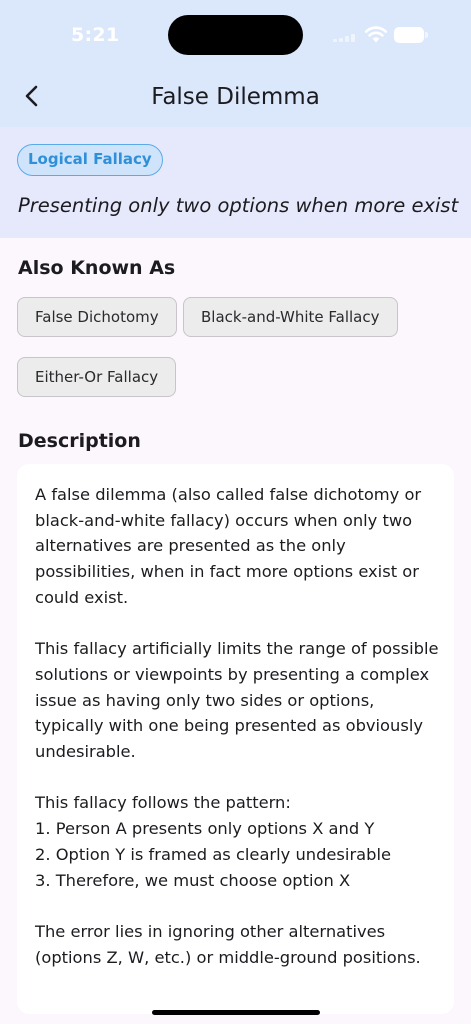 The height and width of the screenshot is (1024, 471). What do you see at coordinates (235, 63) in the screenshot?
I see `app-bar: 5:21 False Dilemma` at bounding box center [235, 63].